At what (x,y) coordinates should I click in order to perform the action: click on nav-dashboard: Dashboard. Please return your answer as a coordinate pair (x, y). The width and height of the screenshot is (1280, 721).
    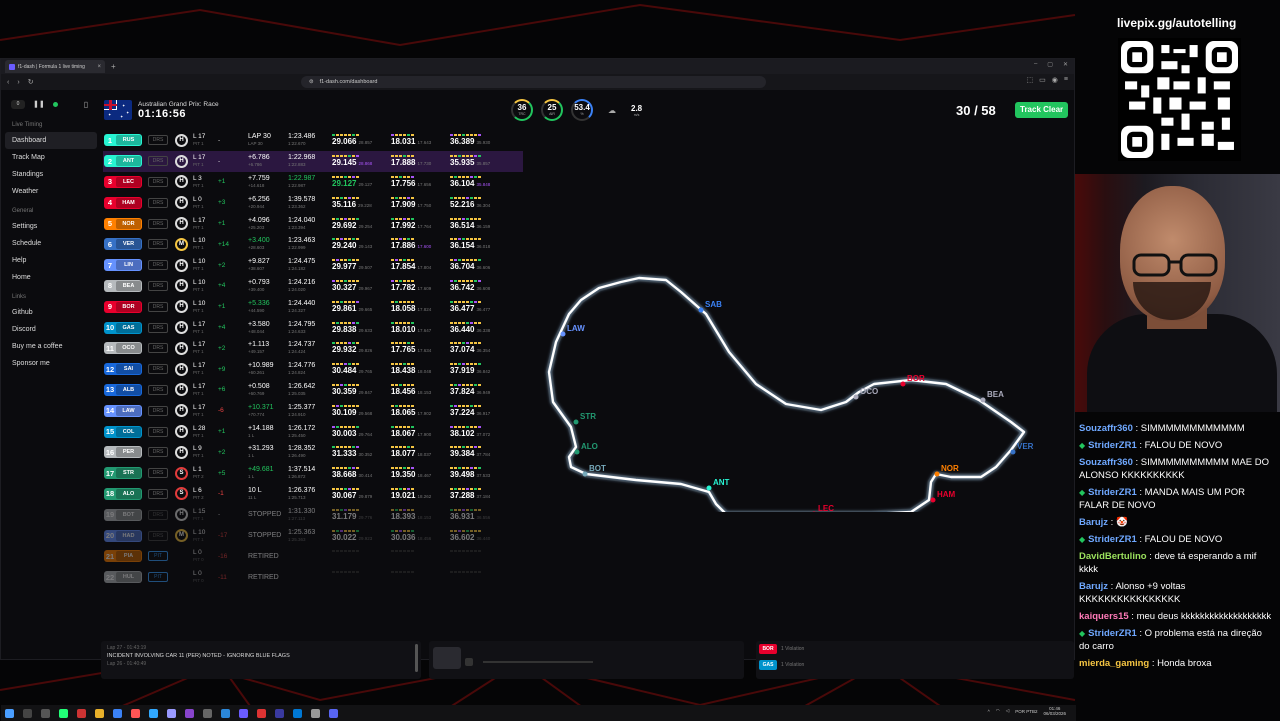
    Looking at the image, I should click on (51, 140).